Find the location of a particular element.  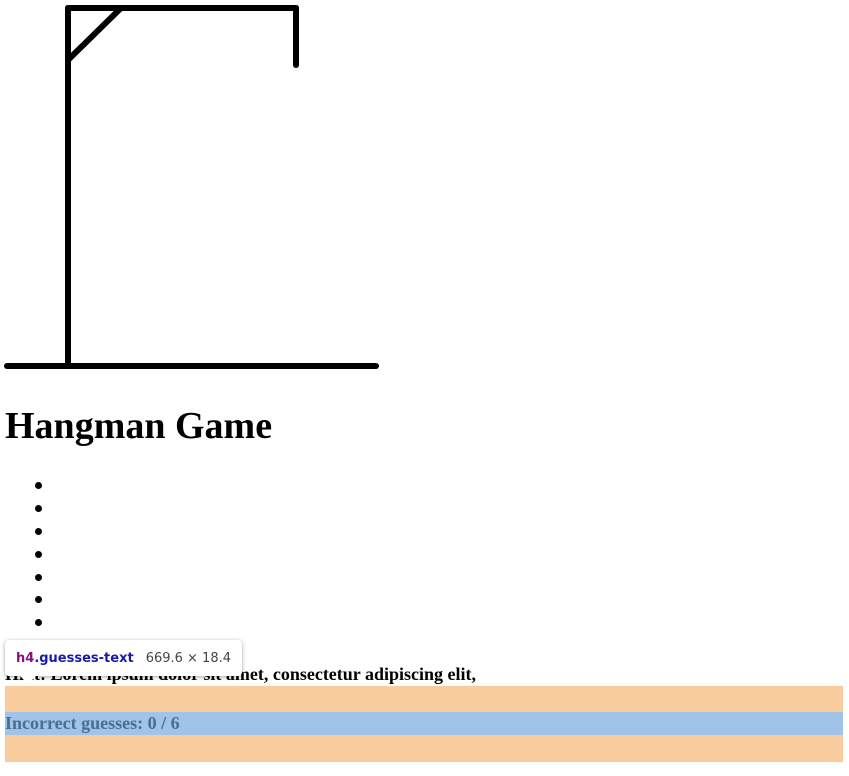

tooltip-arrow is located at coordinates (28, 680).